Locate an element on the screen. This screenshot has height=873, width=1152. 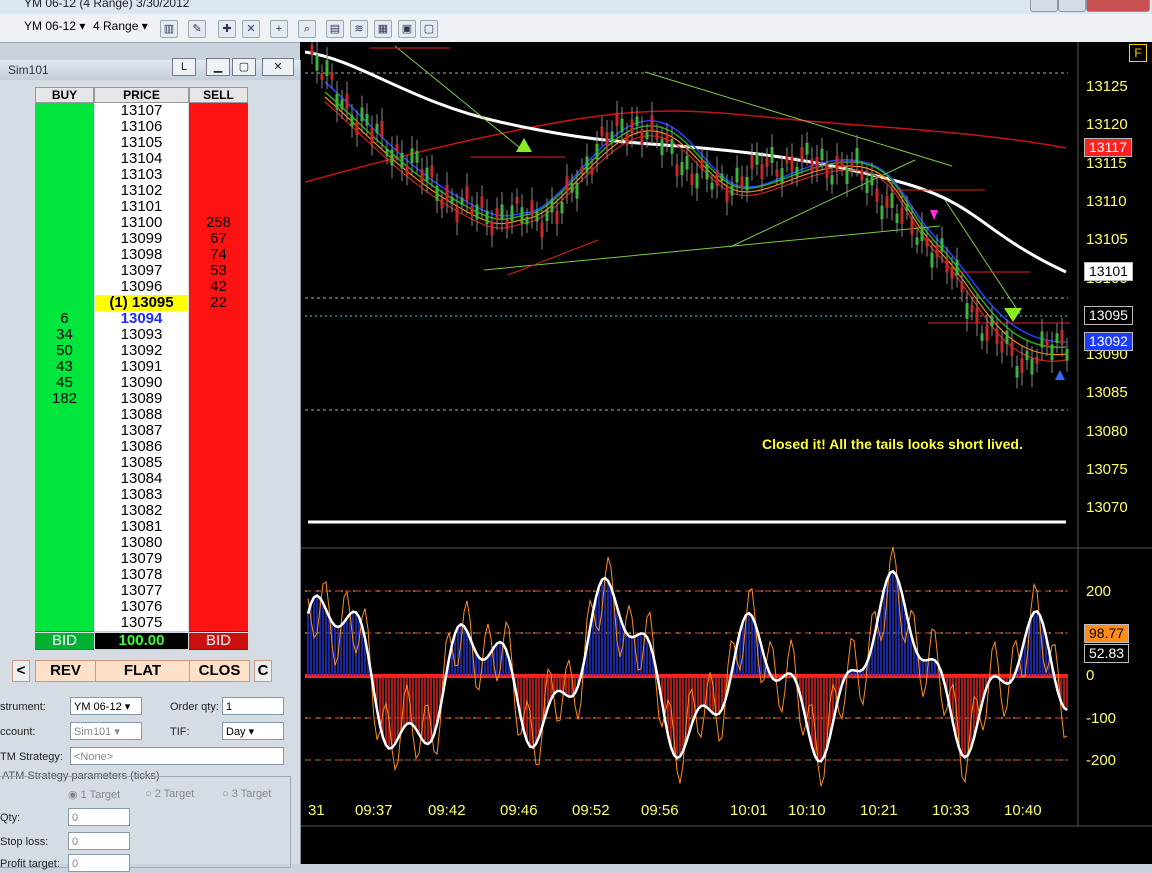
profit-target-input: 0 is located at coordinates (99, 863).